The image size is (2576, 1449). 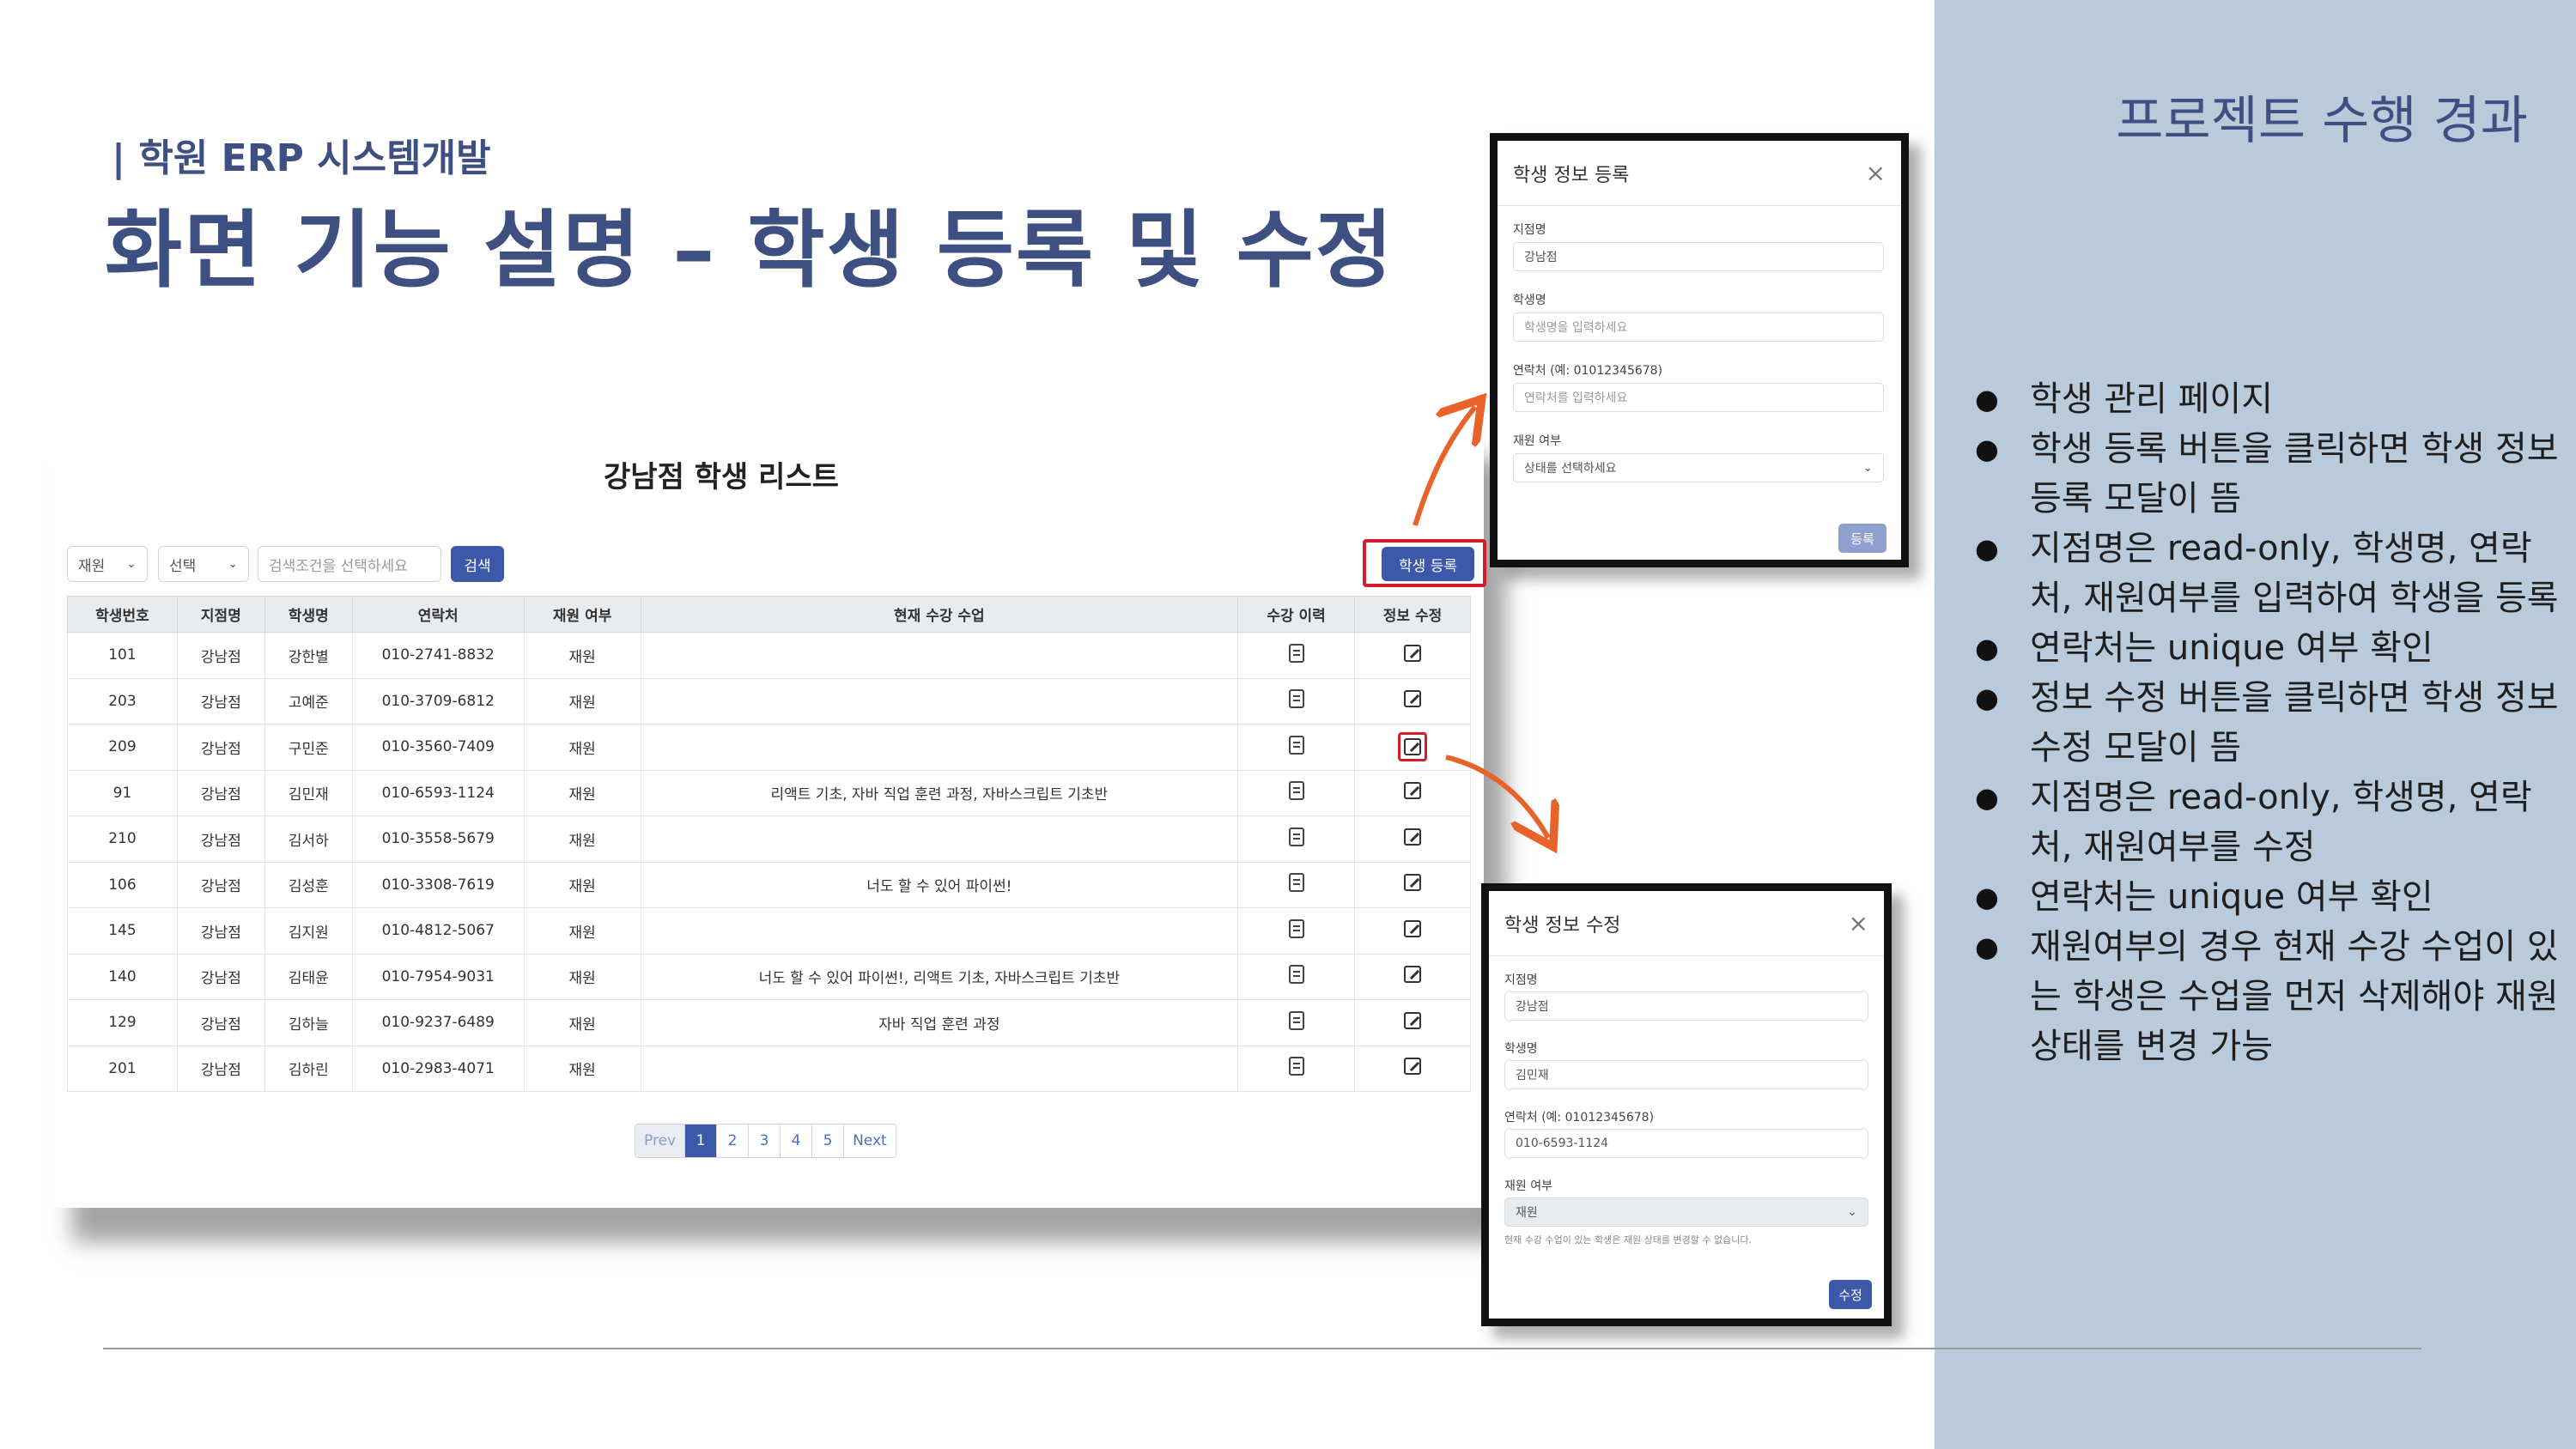 I want to click on current-classes: 너도 할 수 있어 파이썬!, 리액트 기초, 자바스크립트 기초반, so click(x=940, y=976).